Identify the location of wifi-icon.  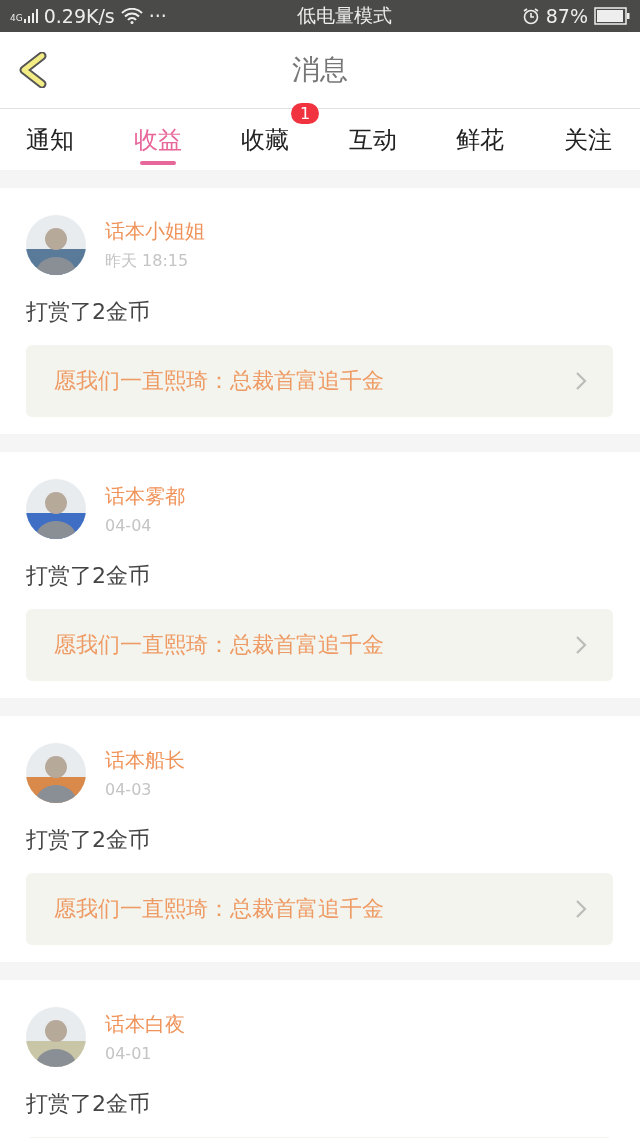
(131, 16).